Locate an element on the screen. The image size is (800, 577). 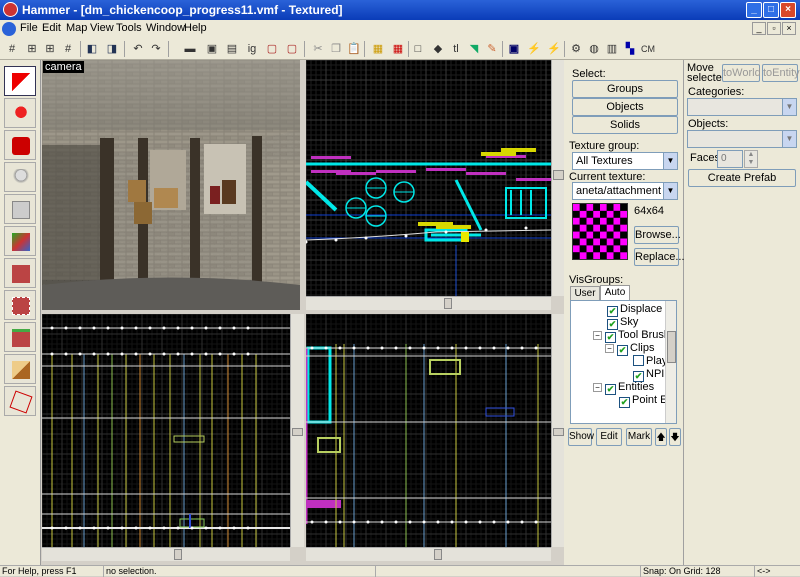
entity-tool is located at coordinates (20, 177).